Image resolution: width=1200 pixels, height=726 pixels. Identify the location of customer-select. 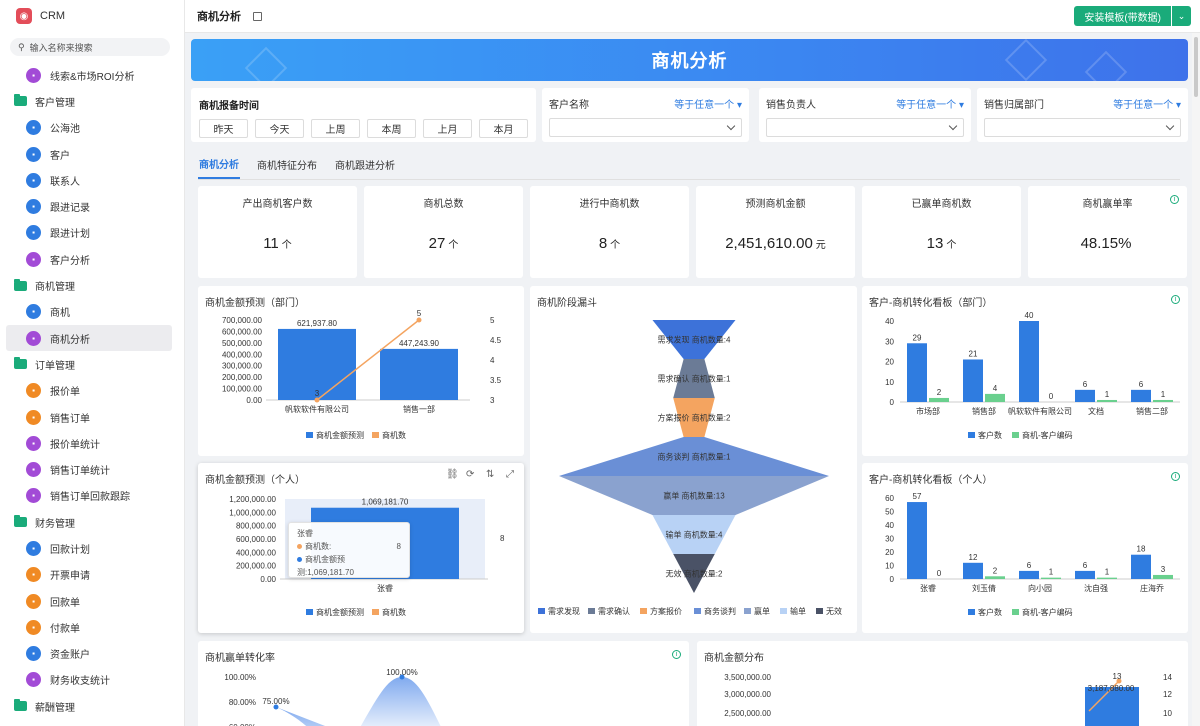
(645, 127).